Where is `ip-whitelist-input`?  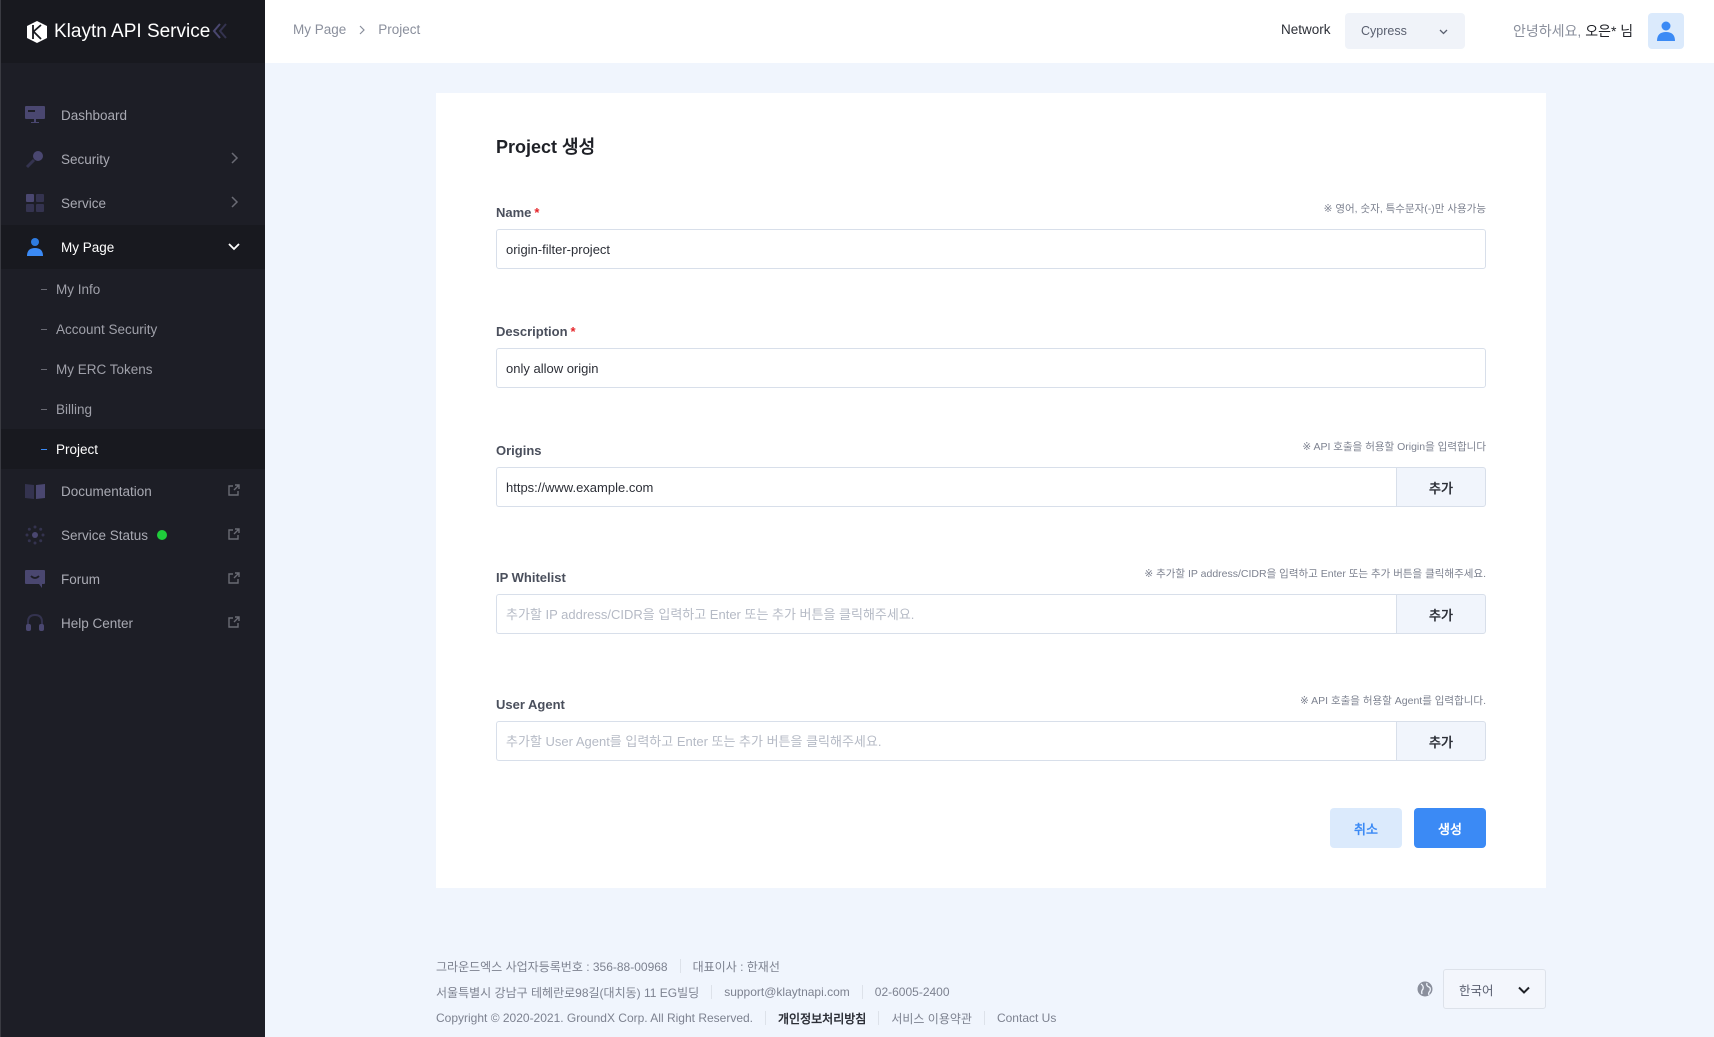
ip-whitelist-input is located at coordinates (946, 614).